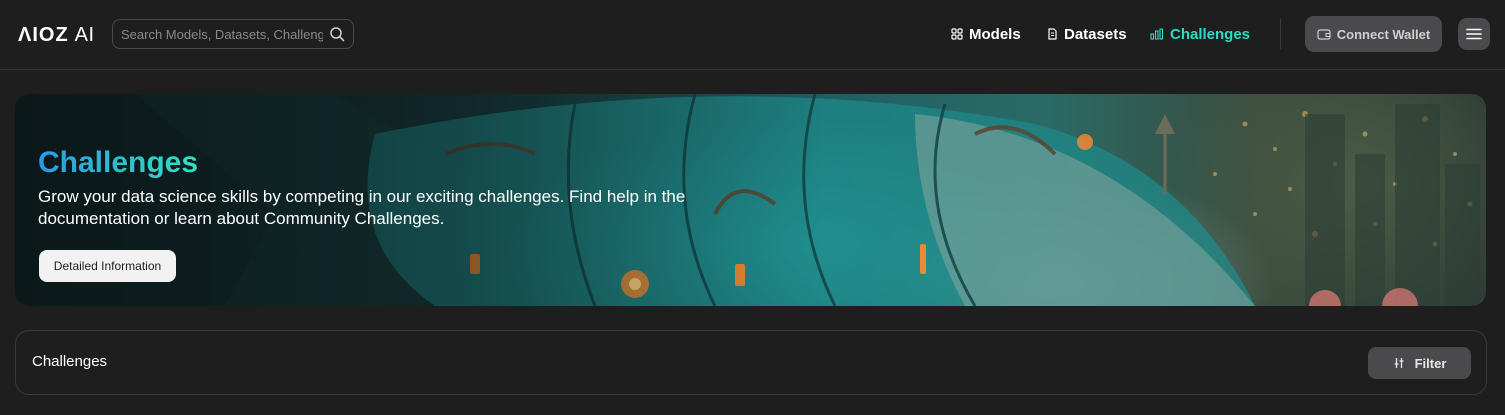  Describe the element at coordinates (43, 34) in the screenshot. I see `logo-mark: ΛIOZ` at that location.